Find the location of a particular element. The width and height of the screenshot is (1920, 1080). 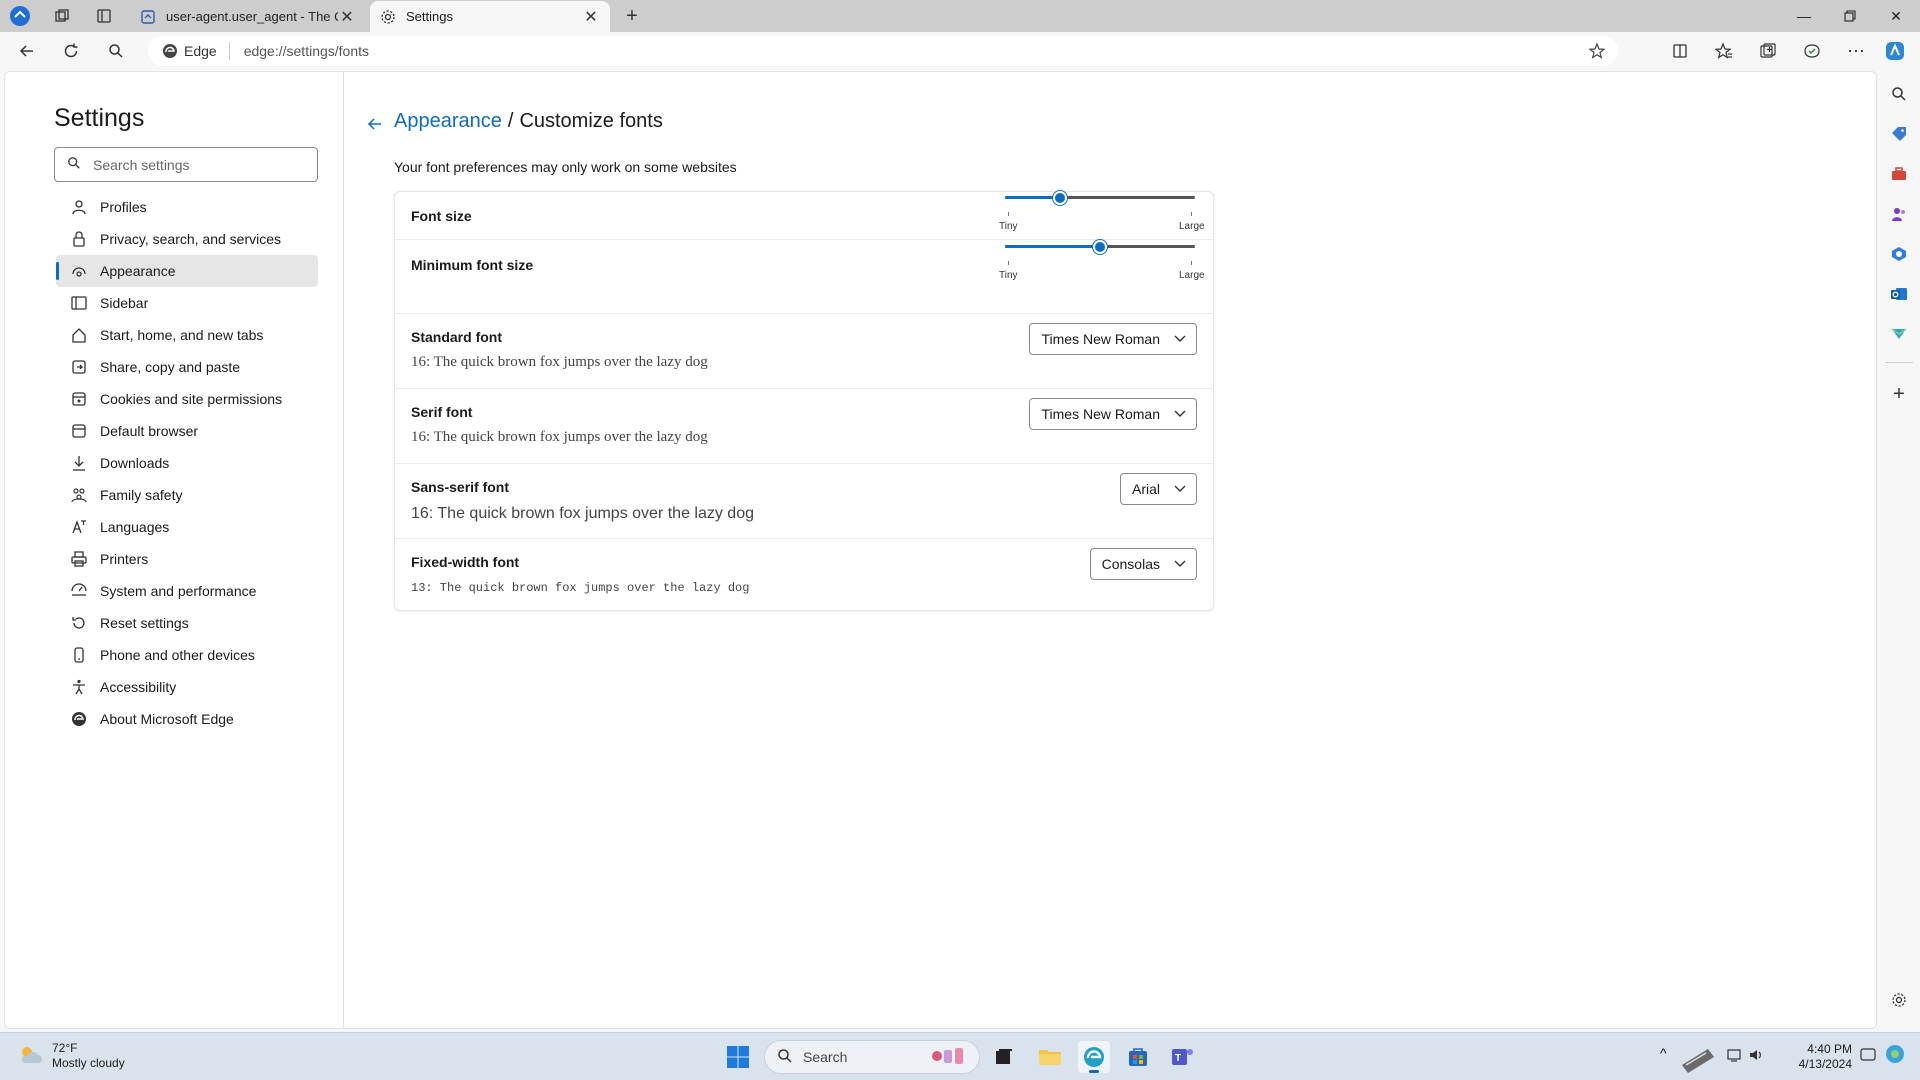

sidebar-item-reset-settings: Reset settings is located at coordinates (187, 623).